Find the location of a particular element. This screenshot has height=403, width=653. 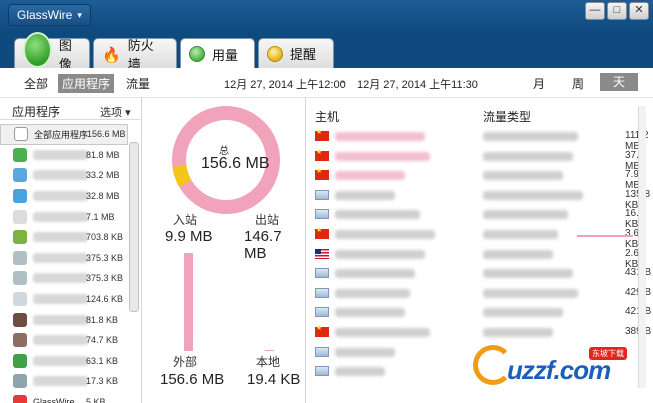

table-row: 2.6 KB is located at coordinates (480, 258).